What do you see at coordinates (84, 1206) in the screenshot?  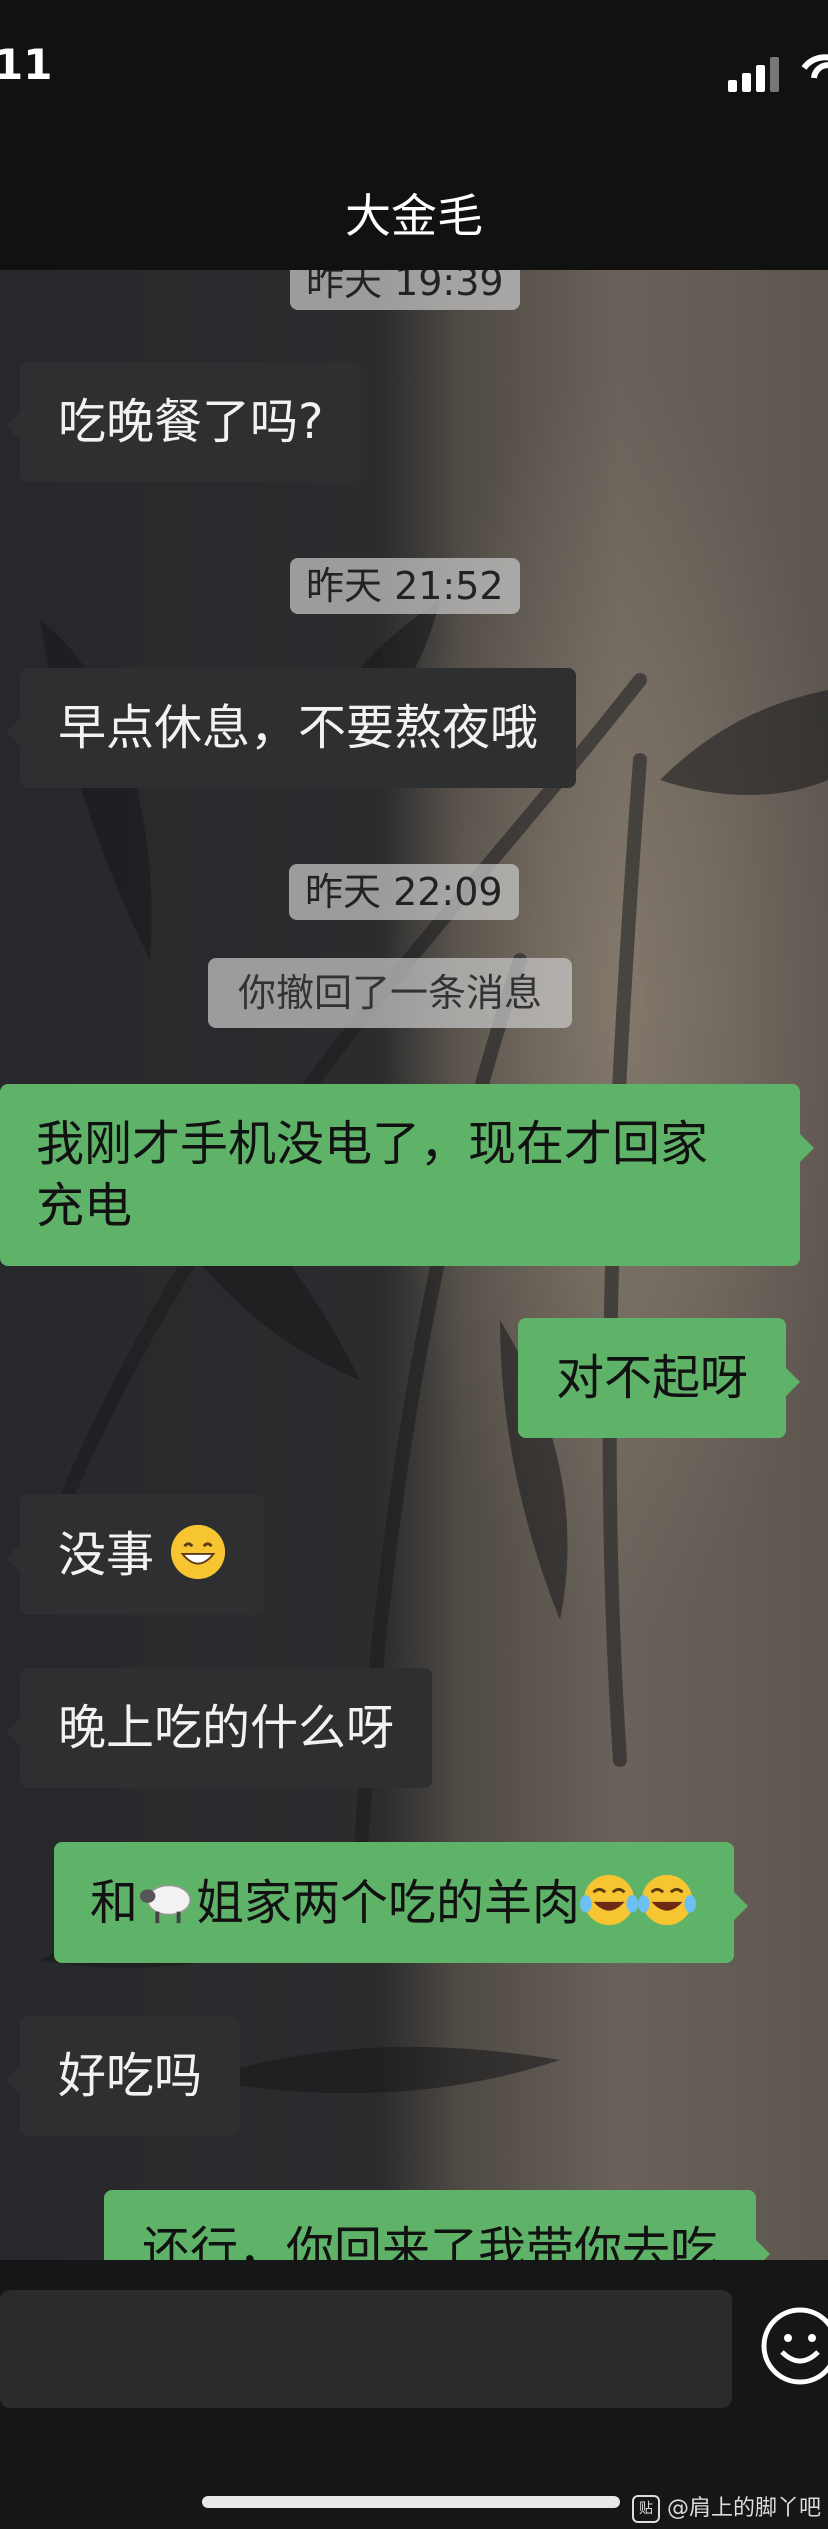 I see `message-text-line: 充电` at bounding box center [84, 1206].